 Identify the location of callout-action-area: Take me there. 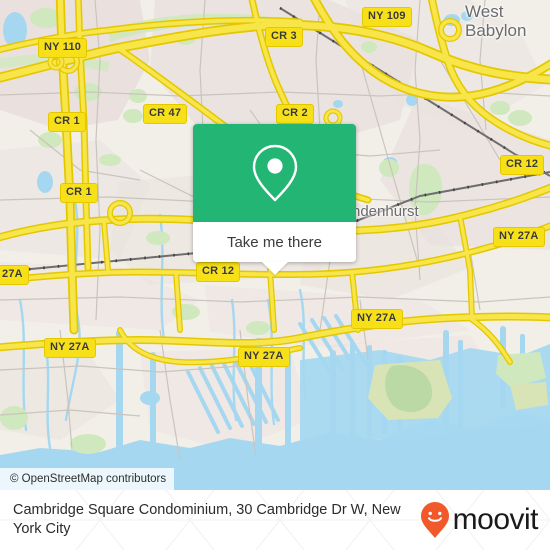
(274, 248).